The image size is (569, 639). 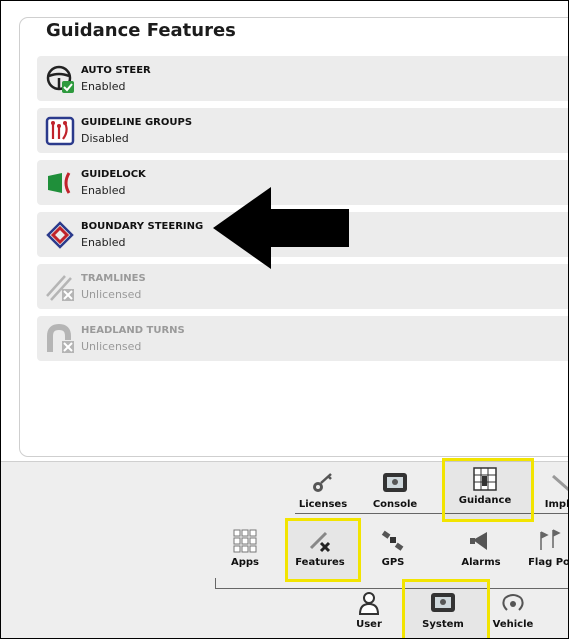 I want to click on system-icon, so click(x=443, y=602).